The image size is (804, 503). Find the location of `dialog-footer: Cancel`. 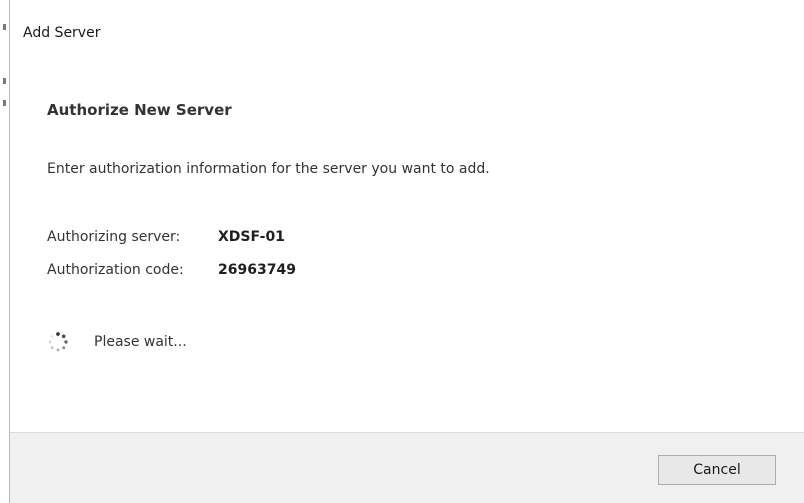

dialog-footer: Cancel is located at coordinates (407, 467).